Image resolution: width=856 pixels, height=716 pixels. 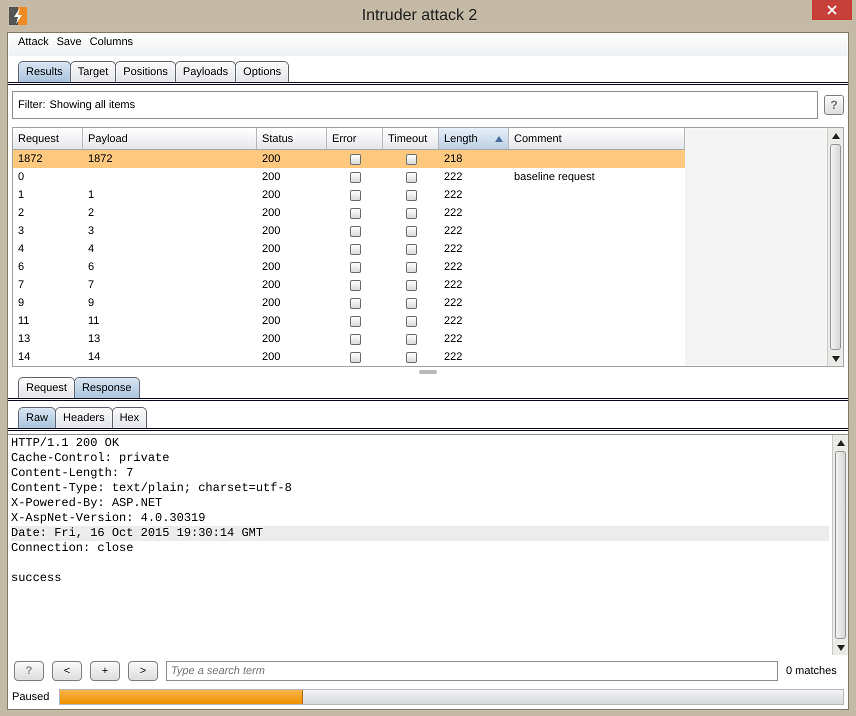 What do you see at coordinates (145, 71) in the screenshot?
I see `tab: Positions` at bounding box center [145, 71].